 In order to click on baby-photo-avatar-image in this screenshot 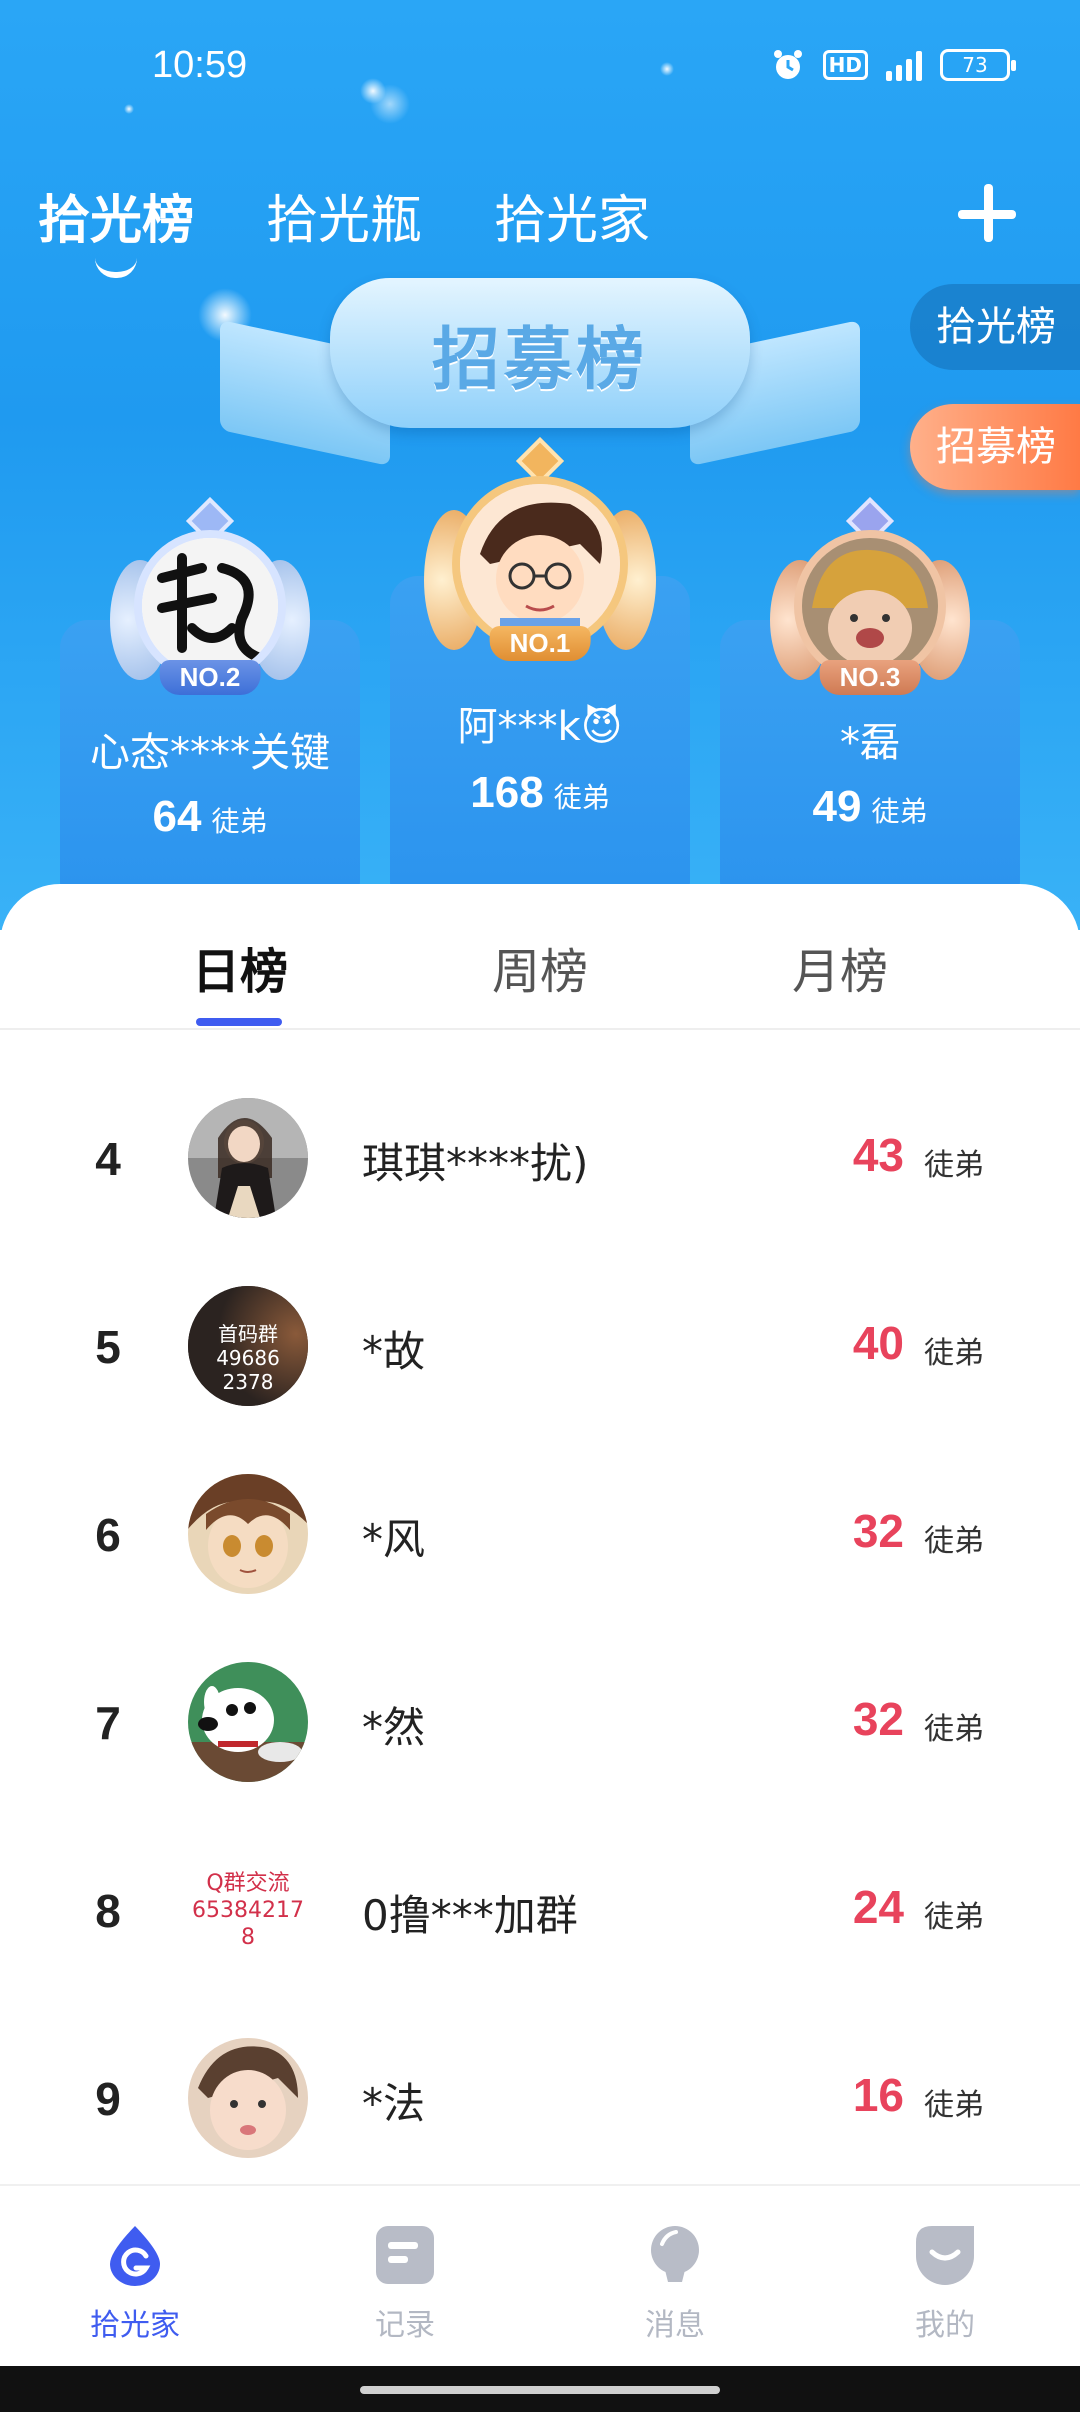, I will do `click(870, 606)`.